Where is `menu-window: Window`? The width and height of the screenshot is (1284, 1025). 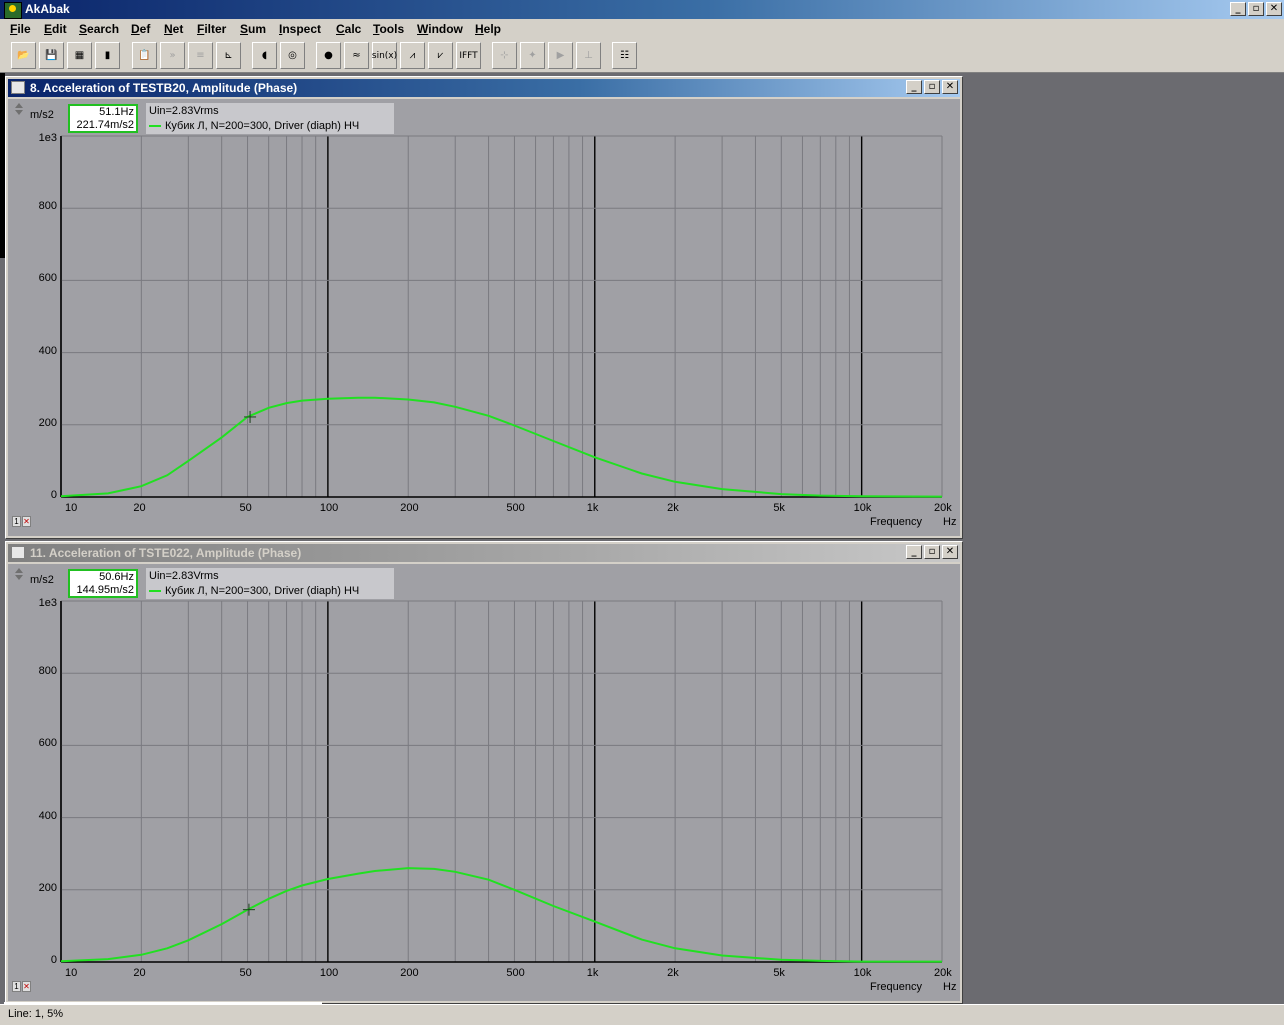 menu-window: Window is located at coordinates (440, 29).